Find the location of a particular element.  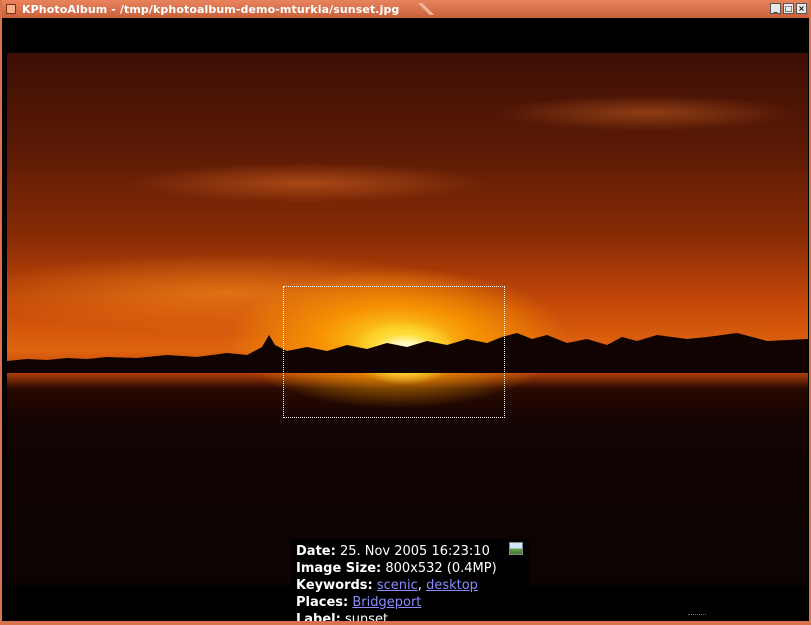

label-value: sunset is located at coordinates (366, 616).